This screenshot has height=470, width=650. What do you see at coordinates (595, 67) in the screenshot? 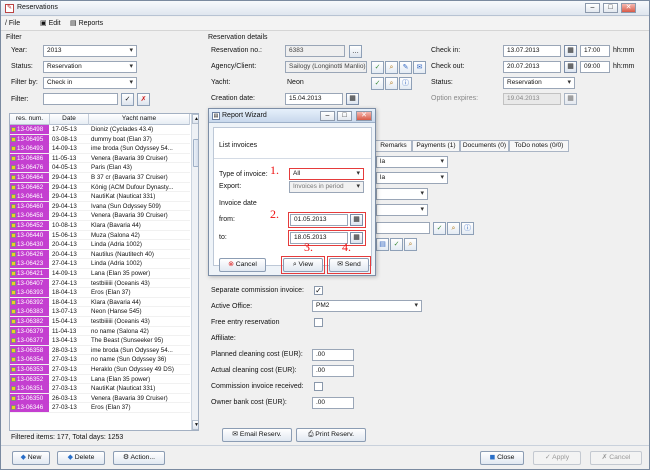
I see `checkout-time-field: 09:00` at bounding box center [595, 67].